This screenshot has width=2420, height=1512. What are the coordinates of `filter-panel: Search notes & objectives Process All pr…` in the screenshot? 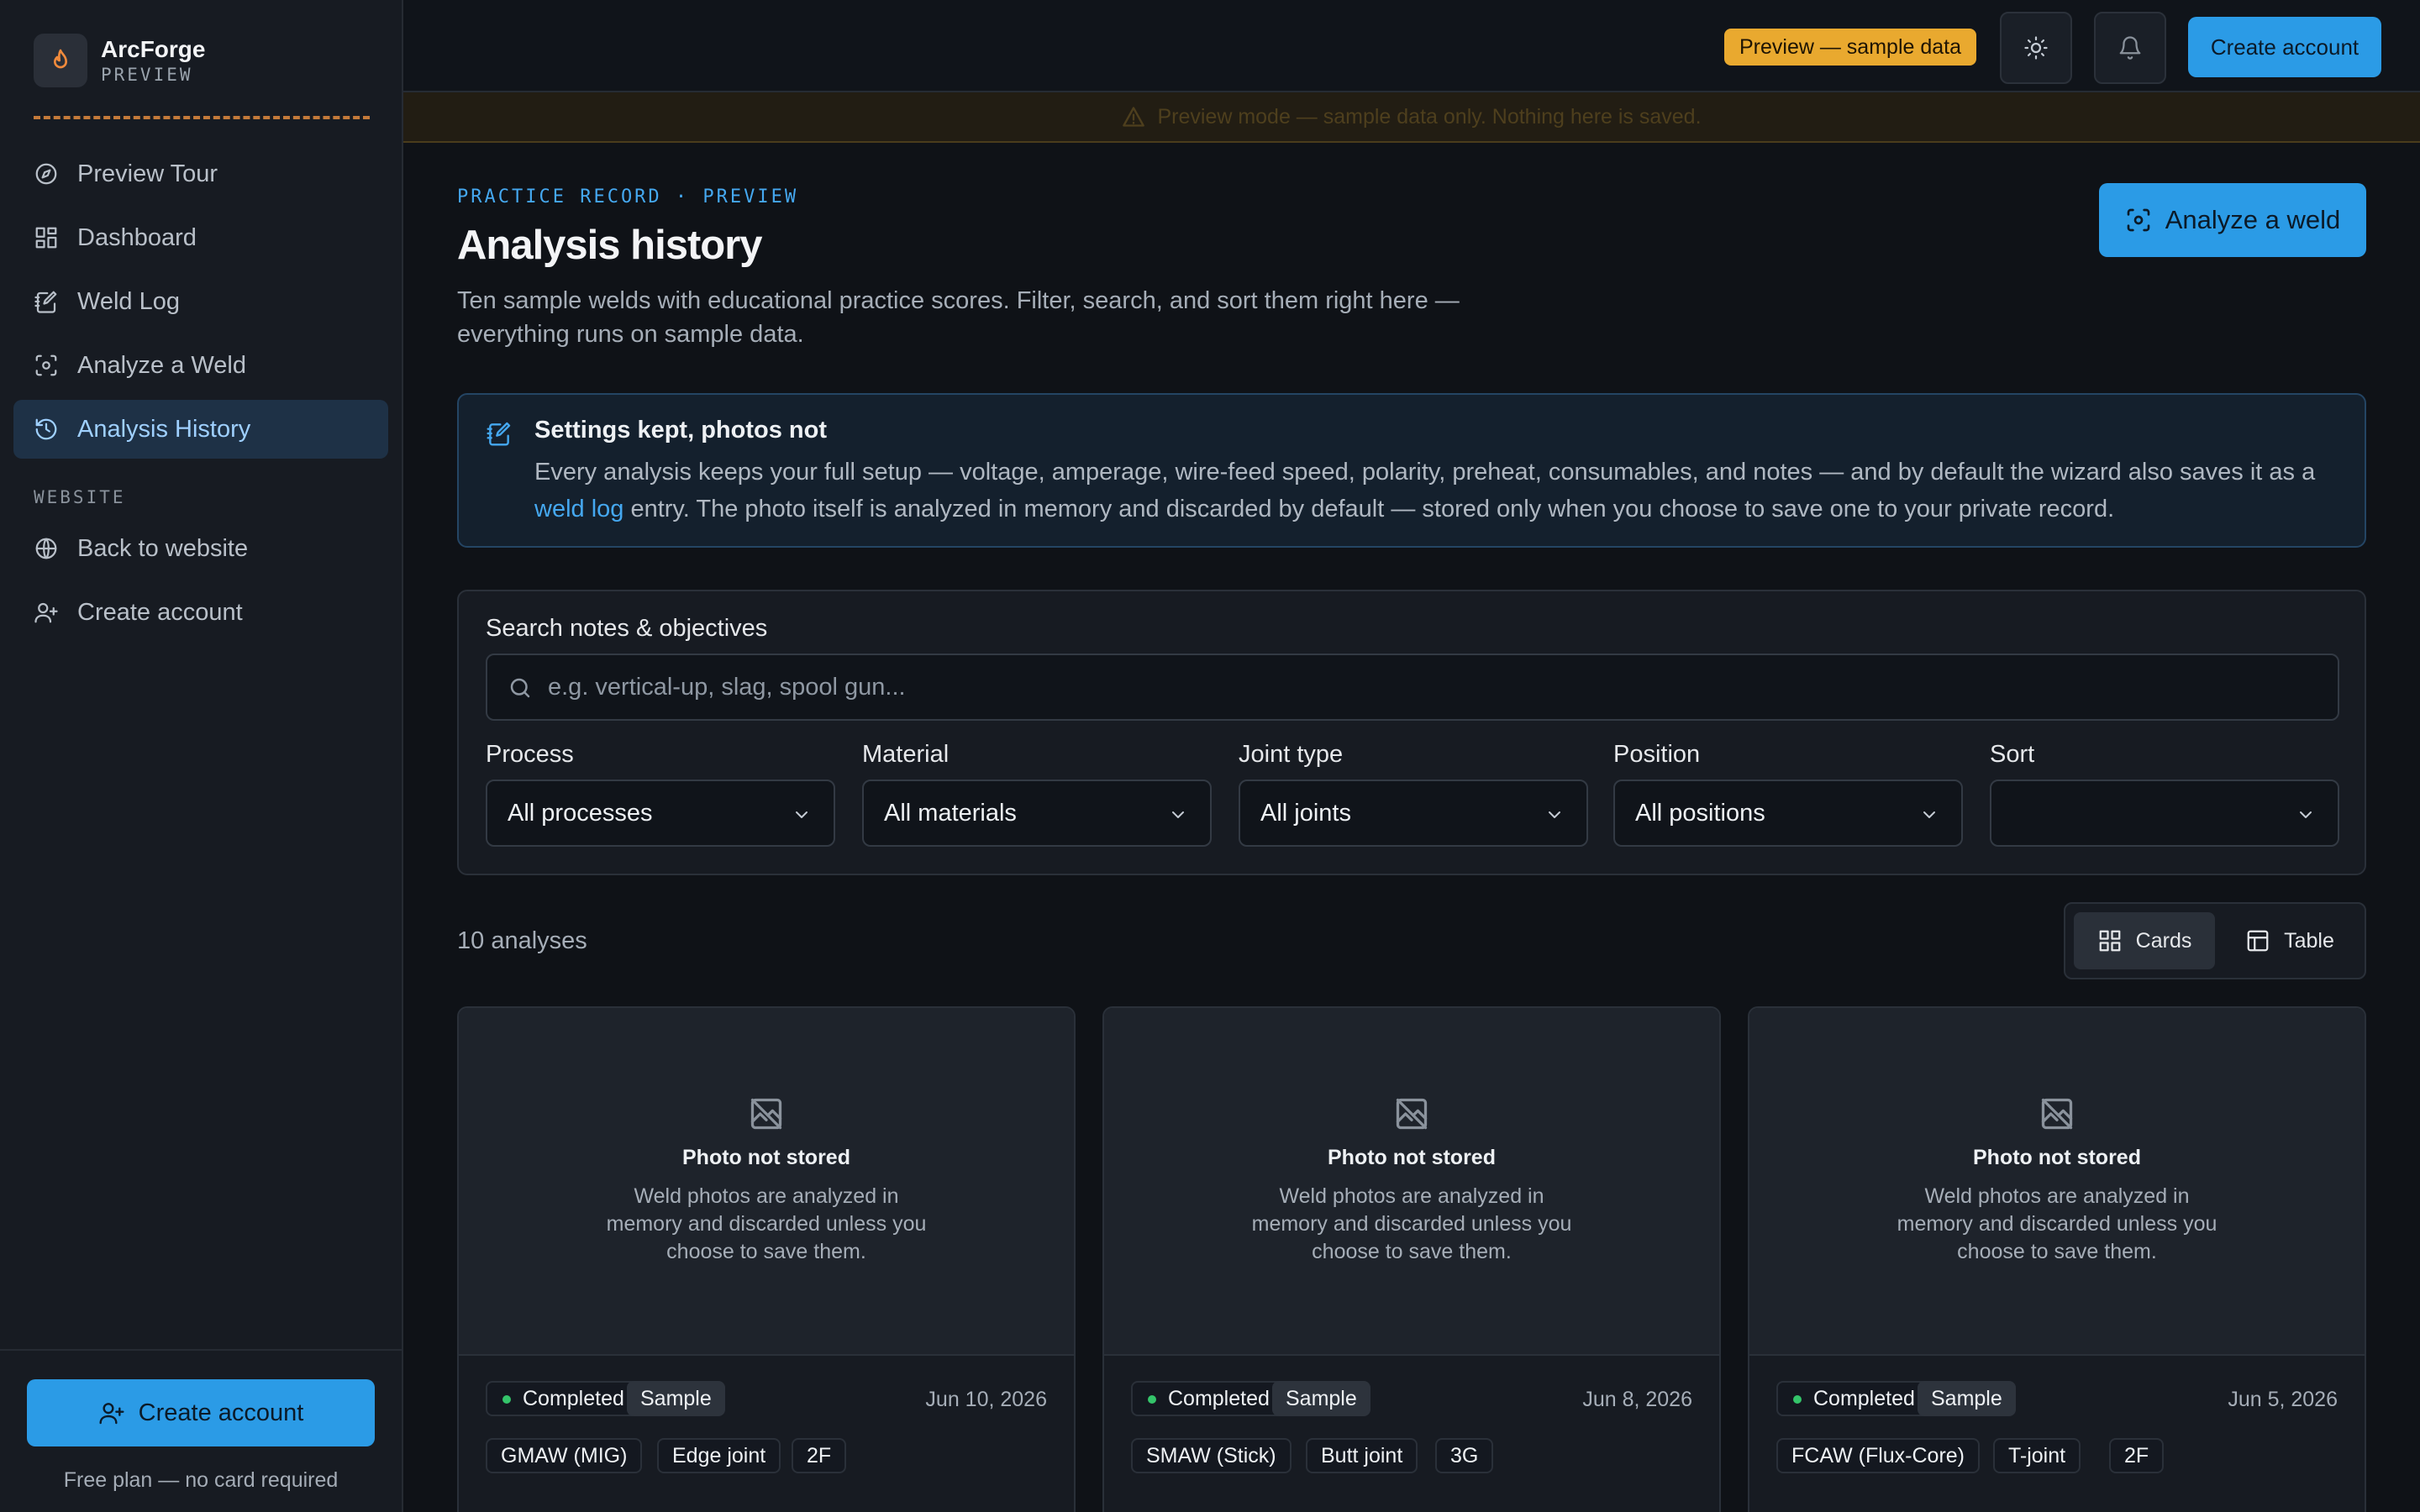 It's located at (1411, 732).